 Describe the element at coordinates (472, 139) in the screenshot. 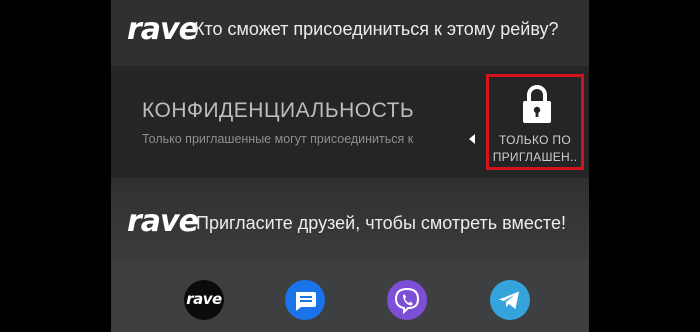

I see `arrow-left-icon` at that location.